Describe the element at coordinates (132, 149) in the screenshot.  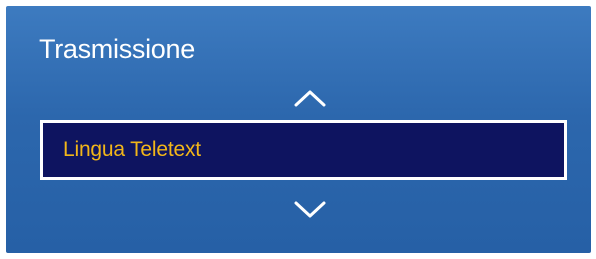
I see `menu-item-label: Lingua Teletext` at that location.